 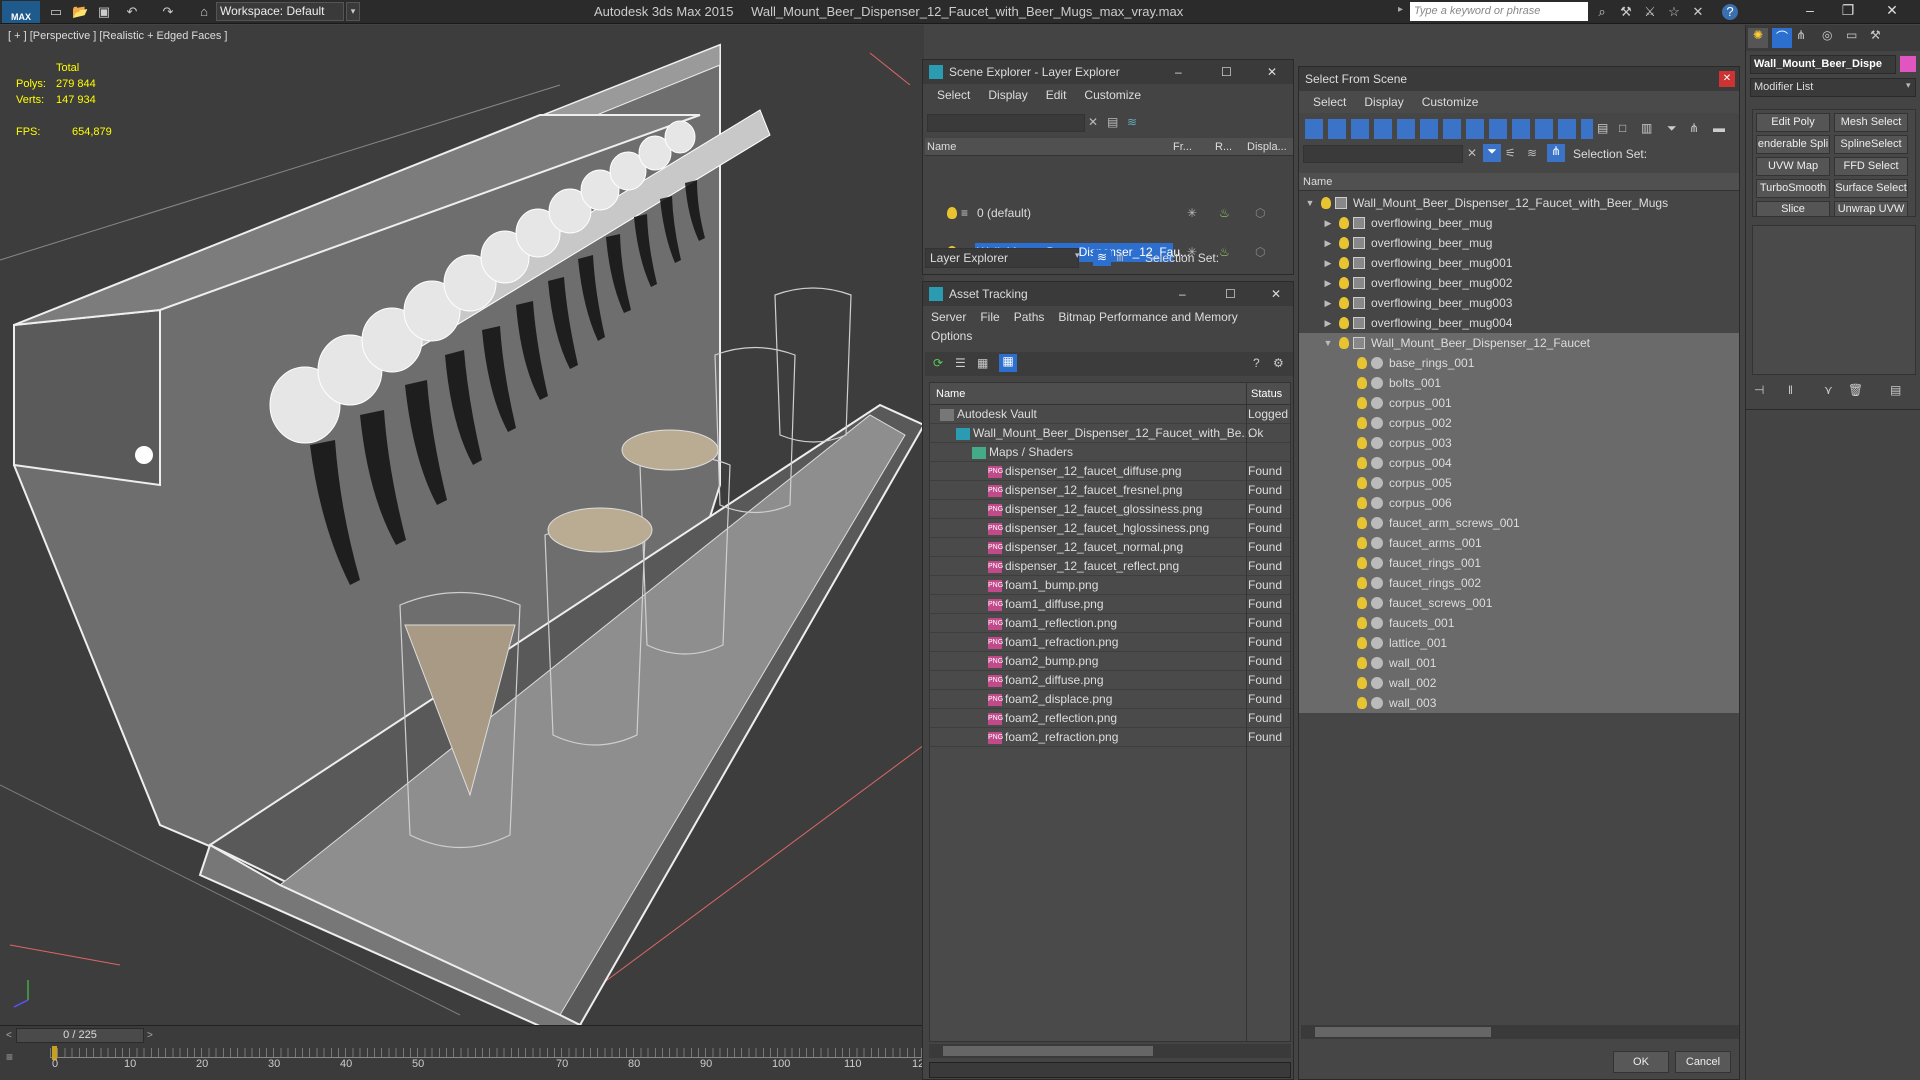 What do you see at coordinates (1110, 585) in the screenshot?
I see `asset-row: PNG foam1_bump.png Found` at bounding box center [1110, 585].